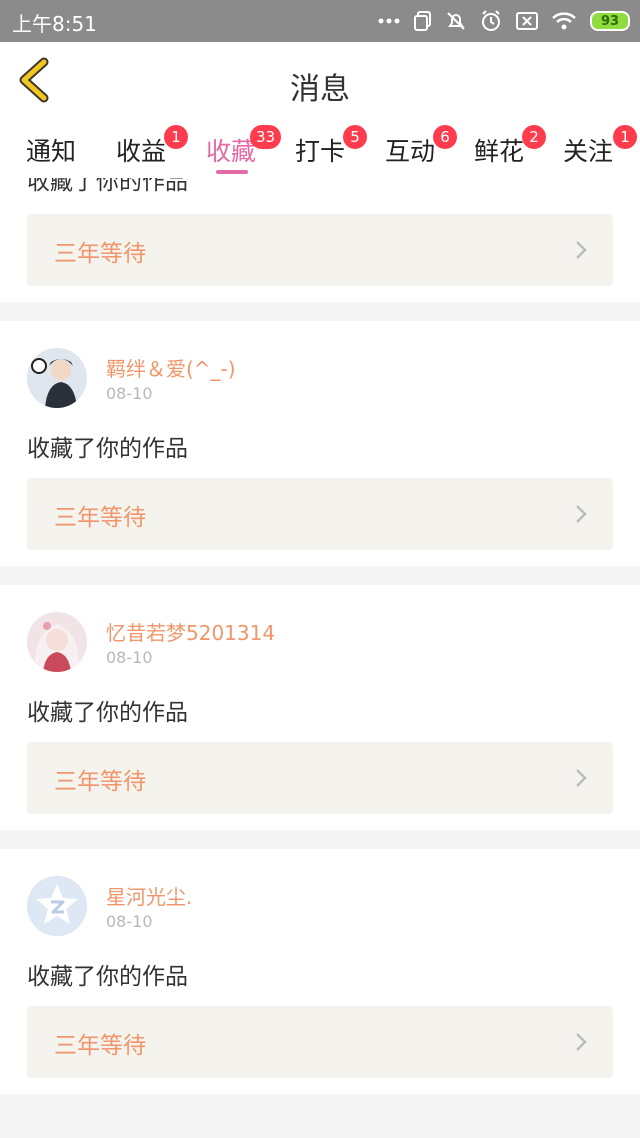 Image resolution: width=640 pixels, height=1138 pixels. I want to click on battery-icon: 93, so click(610, 21).